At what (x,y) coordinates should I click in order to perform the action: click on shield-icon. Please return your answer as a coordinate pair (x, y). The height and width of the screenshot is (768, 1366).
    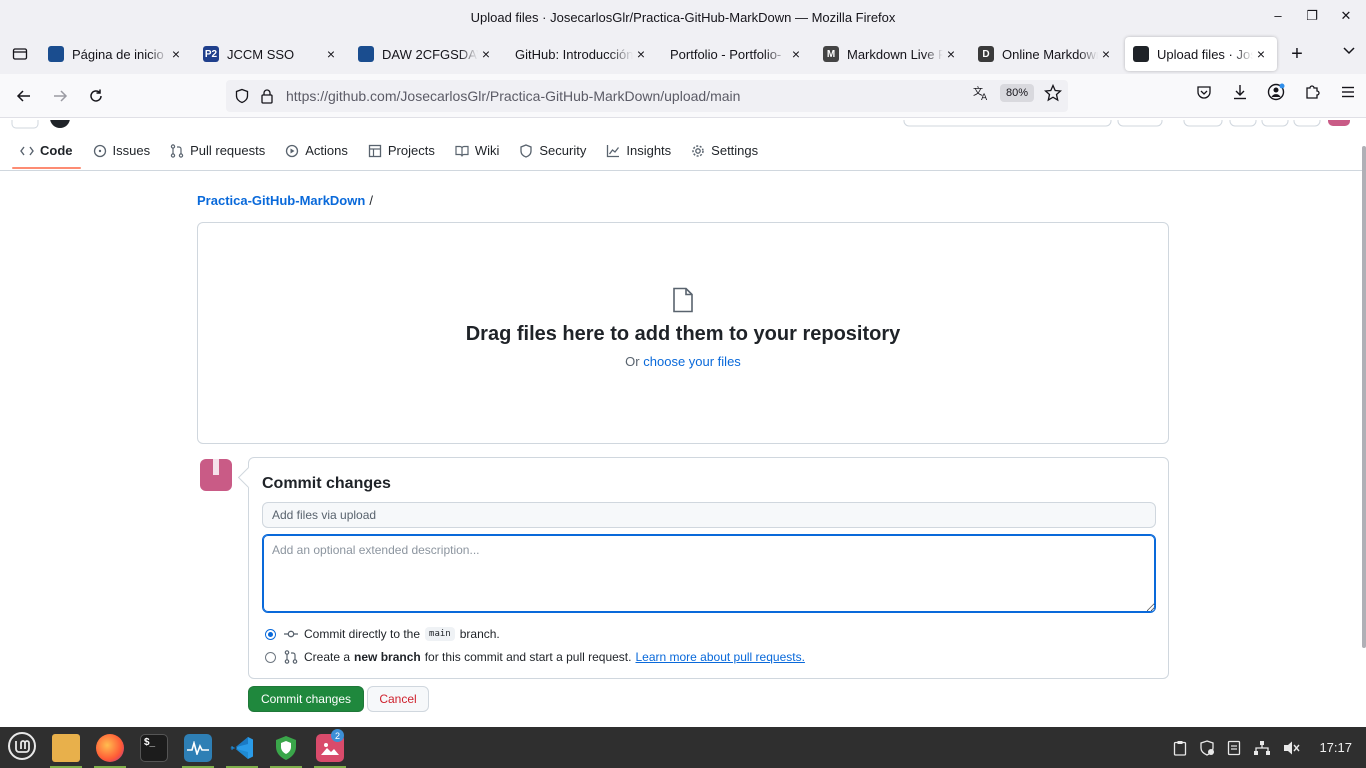
    Looking at the image, I should click on (526, 150).